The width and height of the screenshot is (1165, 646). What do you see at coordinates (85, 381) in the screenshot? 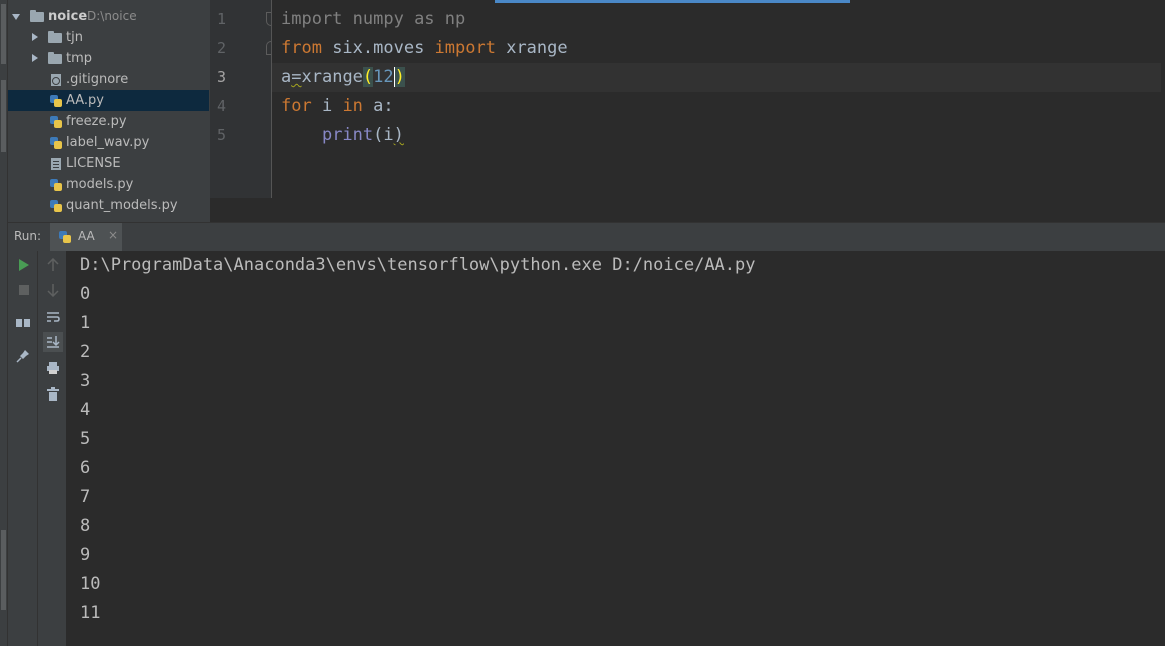
I see `console-output-line: 3` at bounding box center [85, 381].